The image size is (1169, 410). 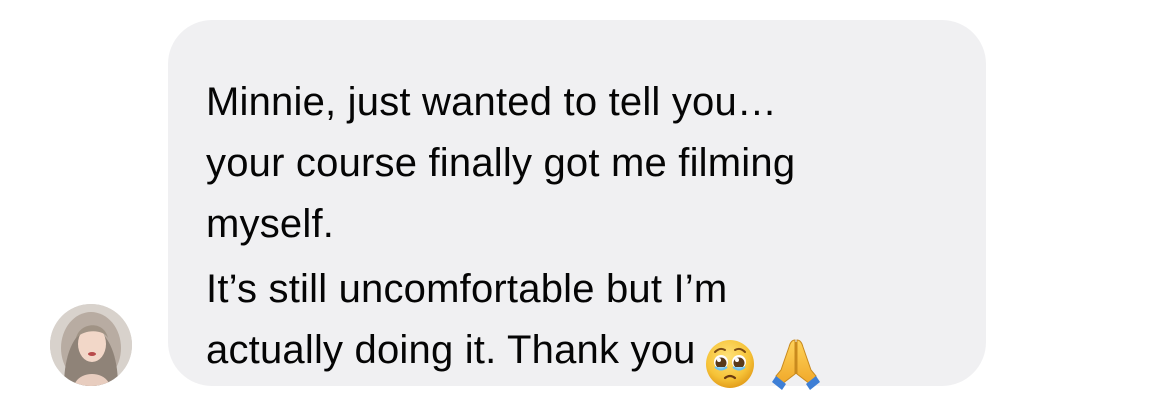 I want to click on folded-hands-icon, so click(x=796, y=362).